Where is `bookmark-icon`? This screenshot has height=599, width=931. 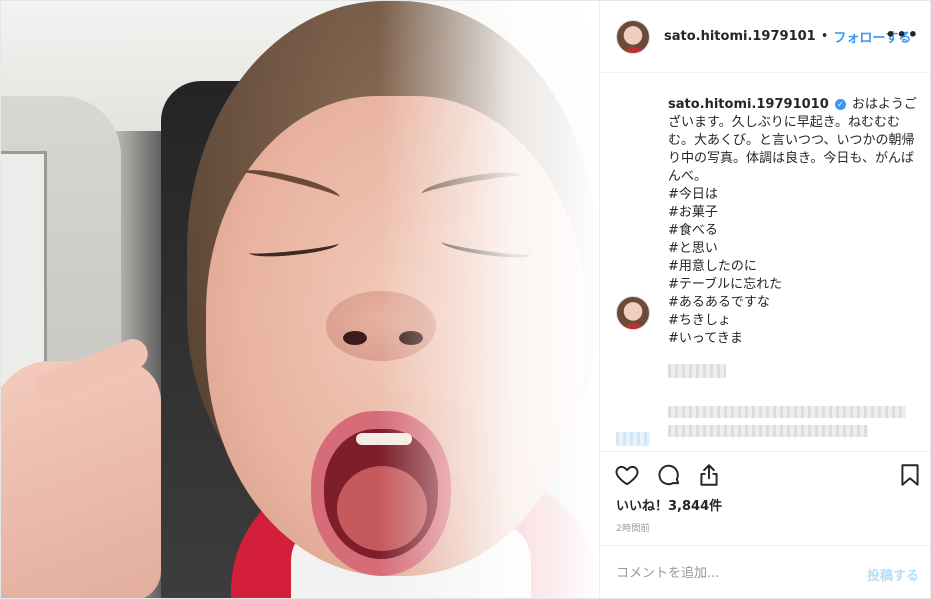 bookmark-icon is located at coordinates (910, 475).